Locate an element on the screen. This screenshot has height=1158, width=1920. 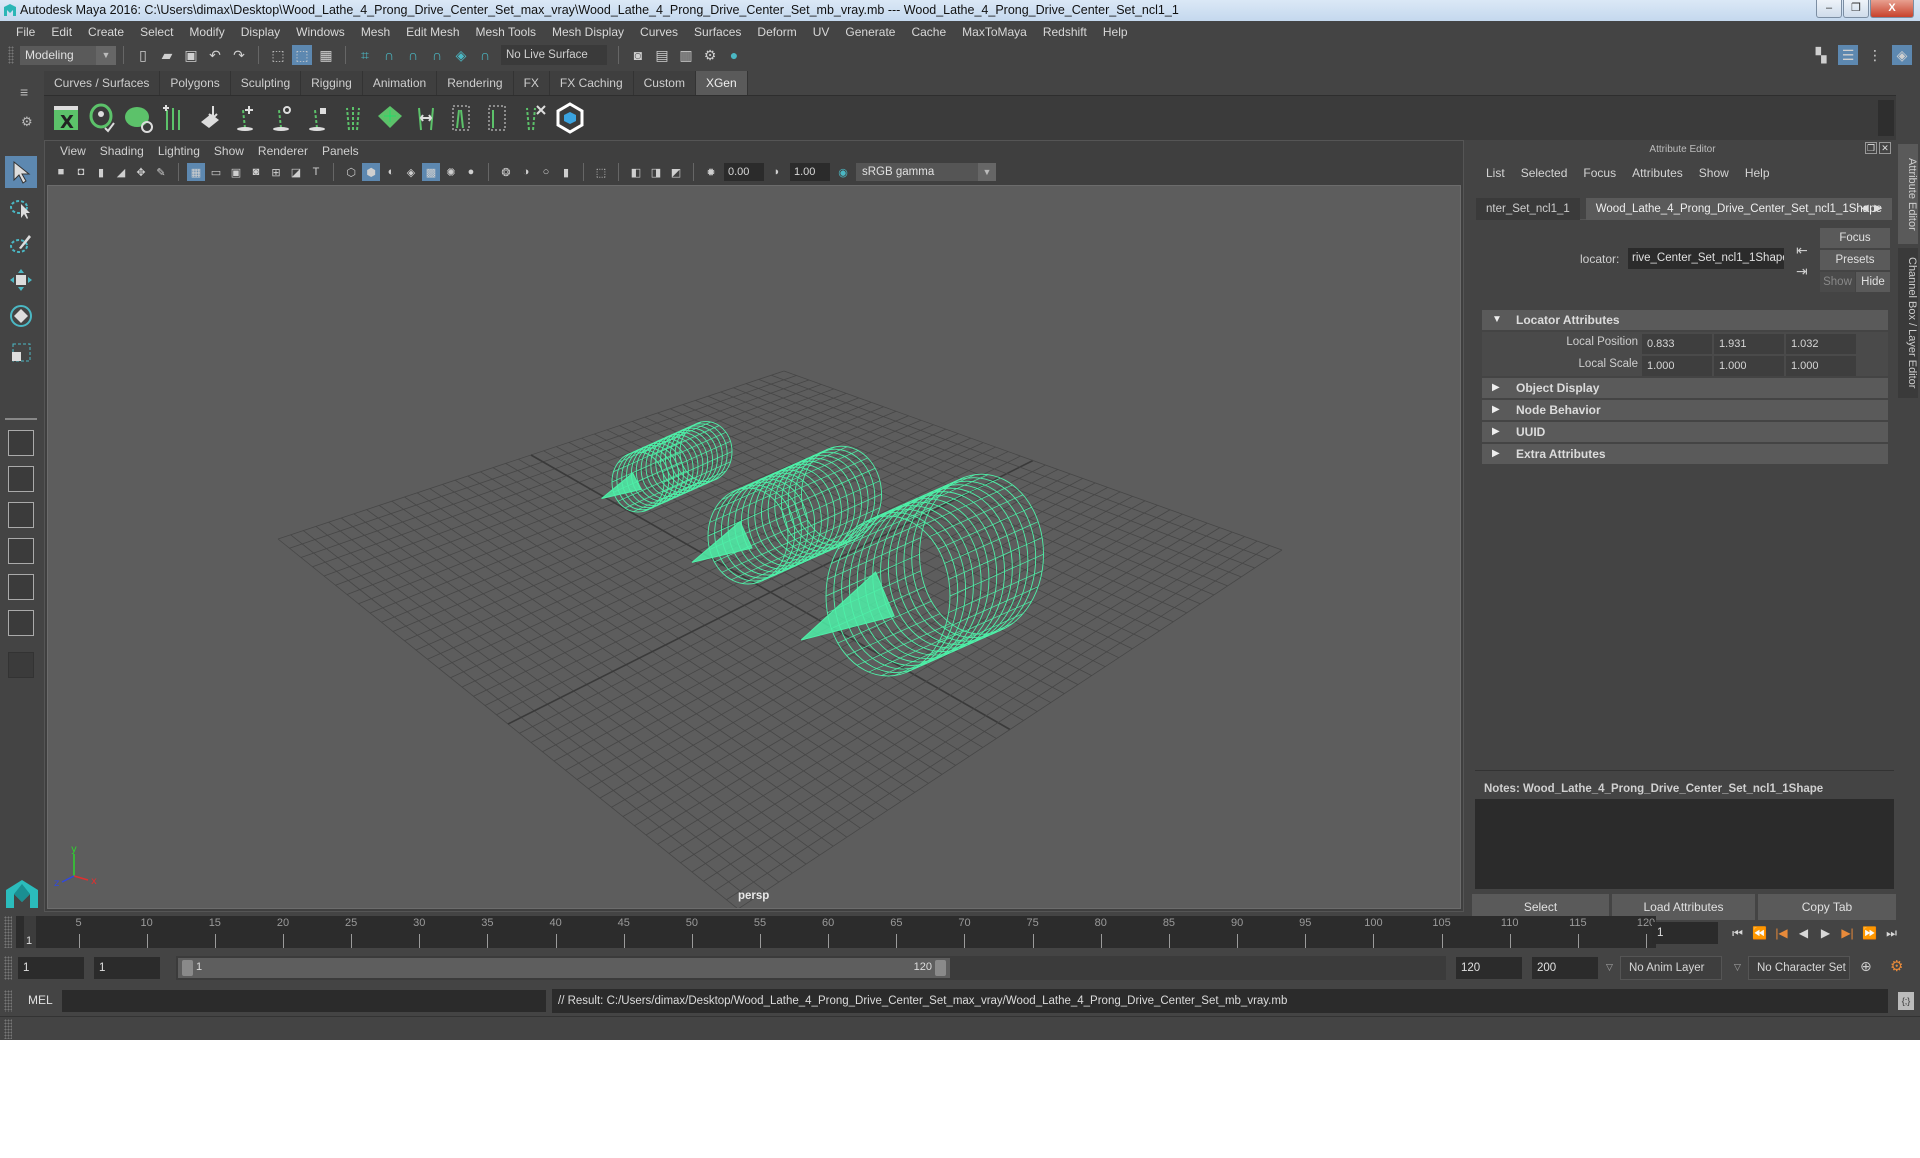
gate-mask-icon: ◙ is located at coordinates (256, 172).